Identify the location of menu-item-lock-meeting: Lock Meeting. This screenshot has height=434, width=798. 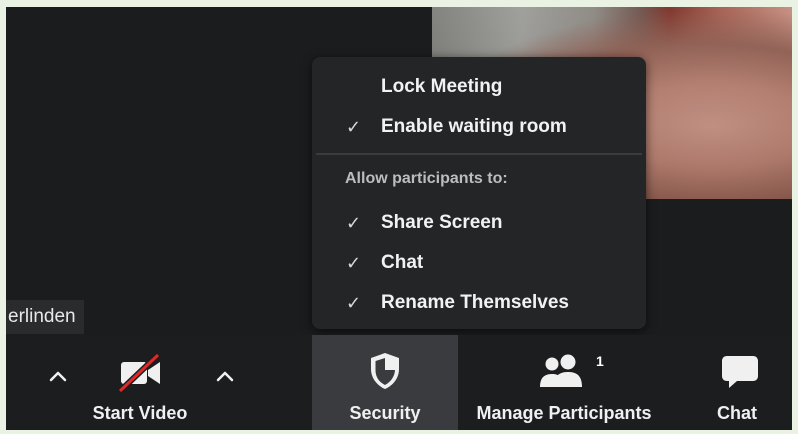
(479, 87).